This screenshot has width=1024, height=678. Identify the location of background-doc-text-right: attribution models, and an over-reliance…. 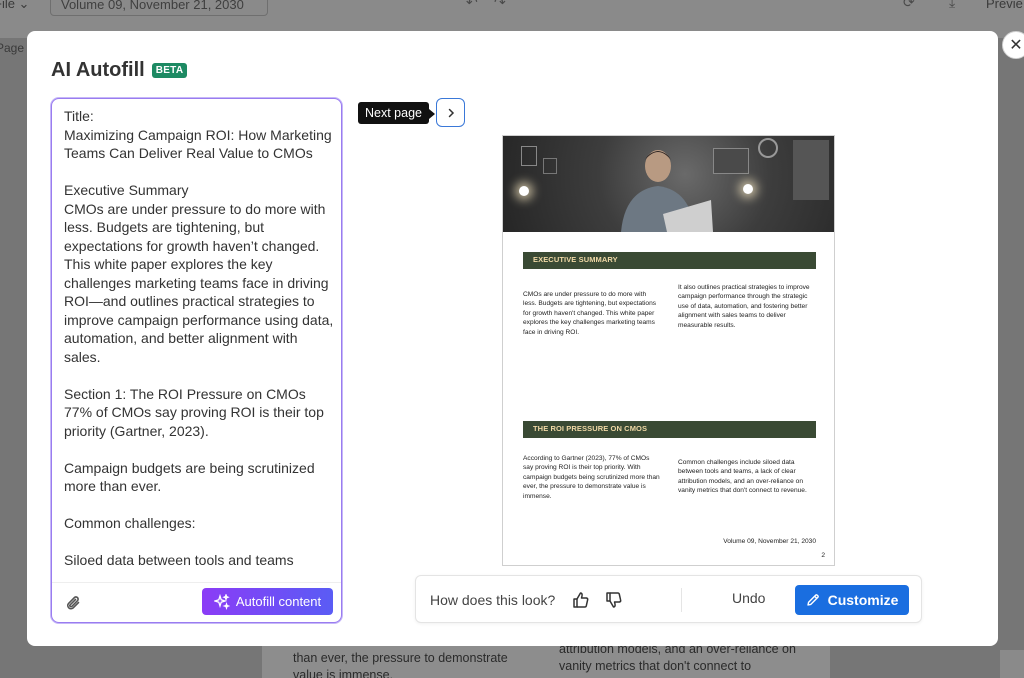
(677, 657).